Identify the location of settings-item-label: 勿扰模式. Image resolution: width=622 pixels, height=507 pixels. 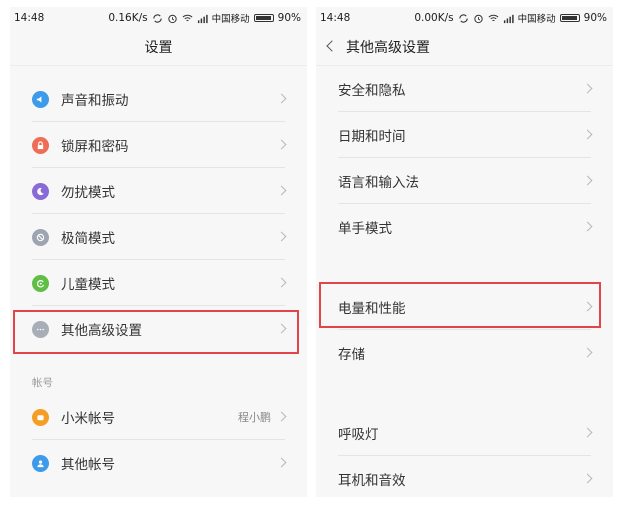
(88, 193).